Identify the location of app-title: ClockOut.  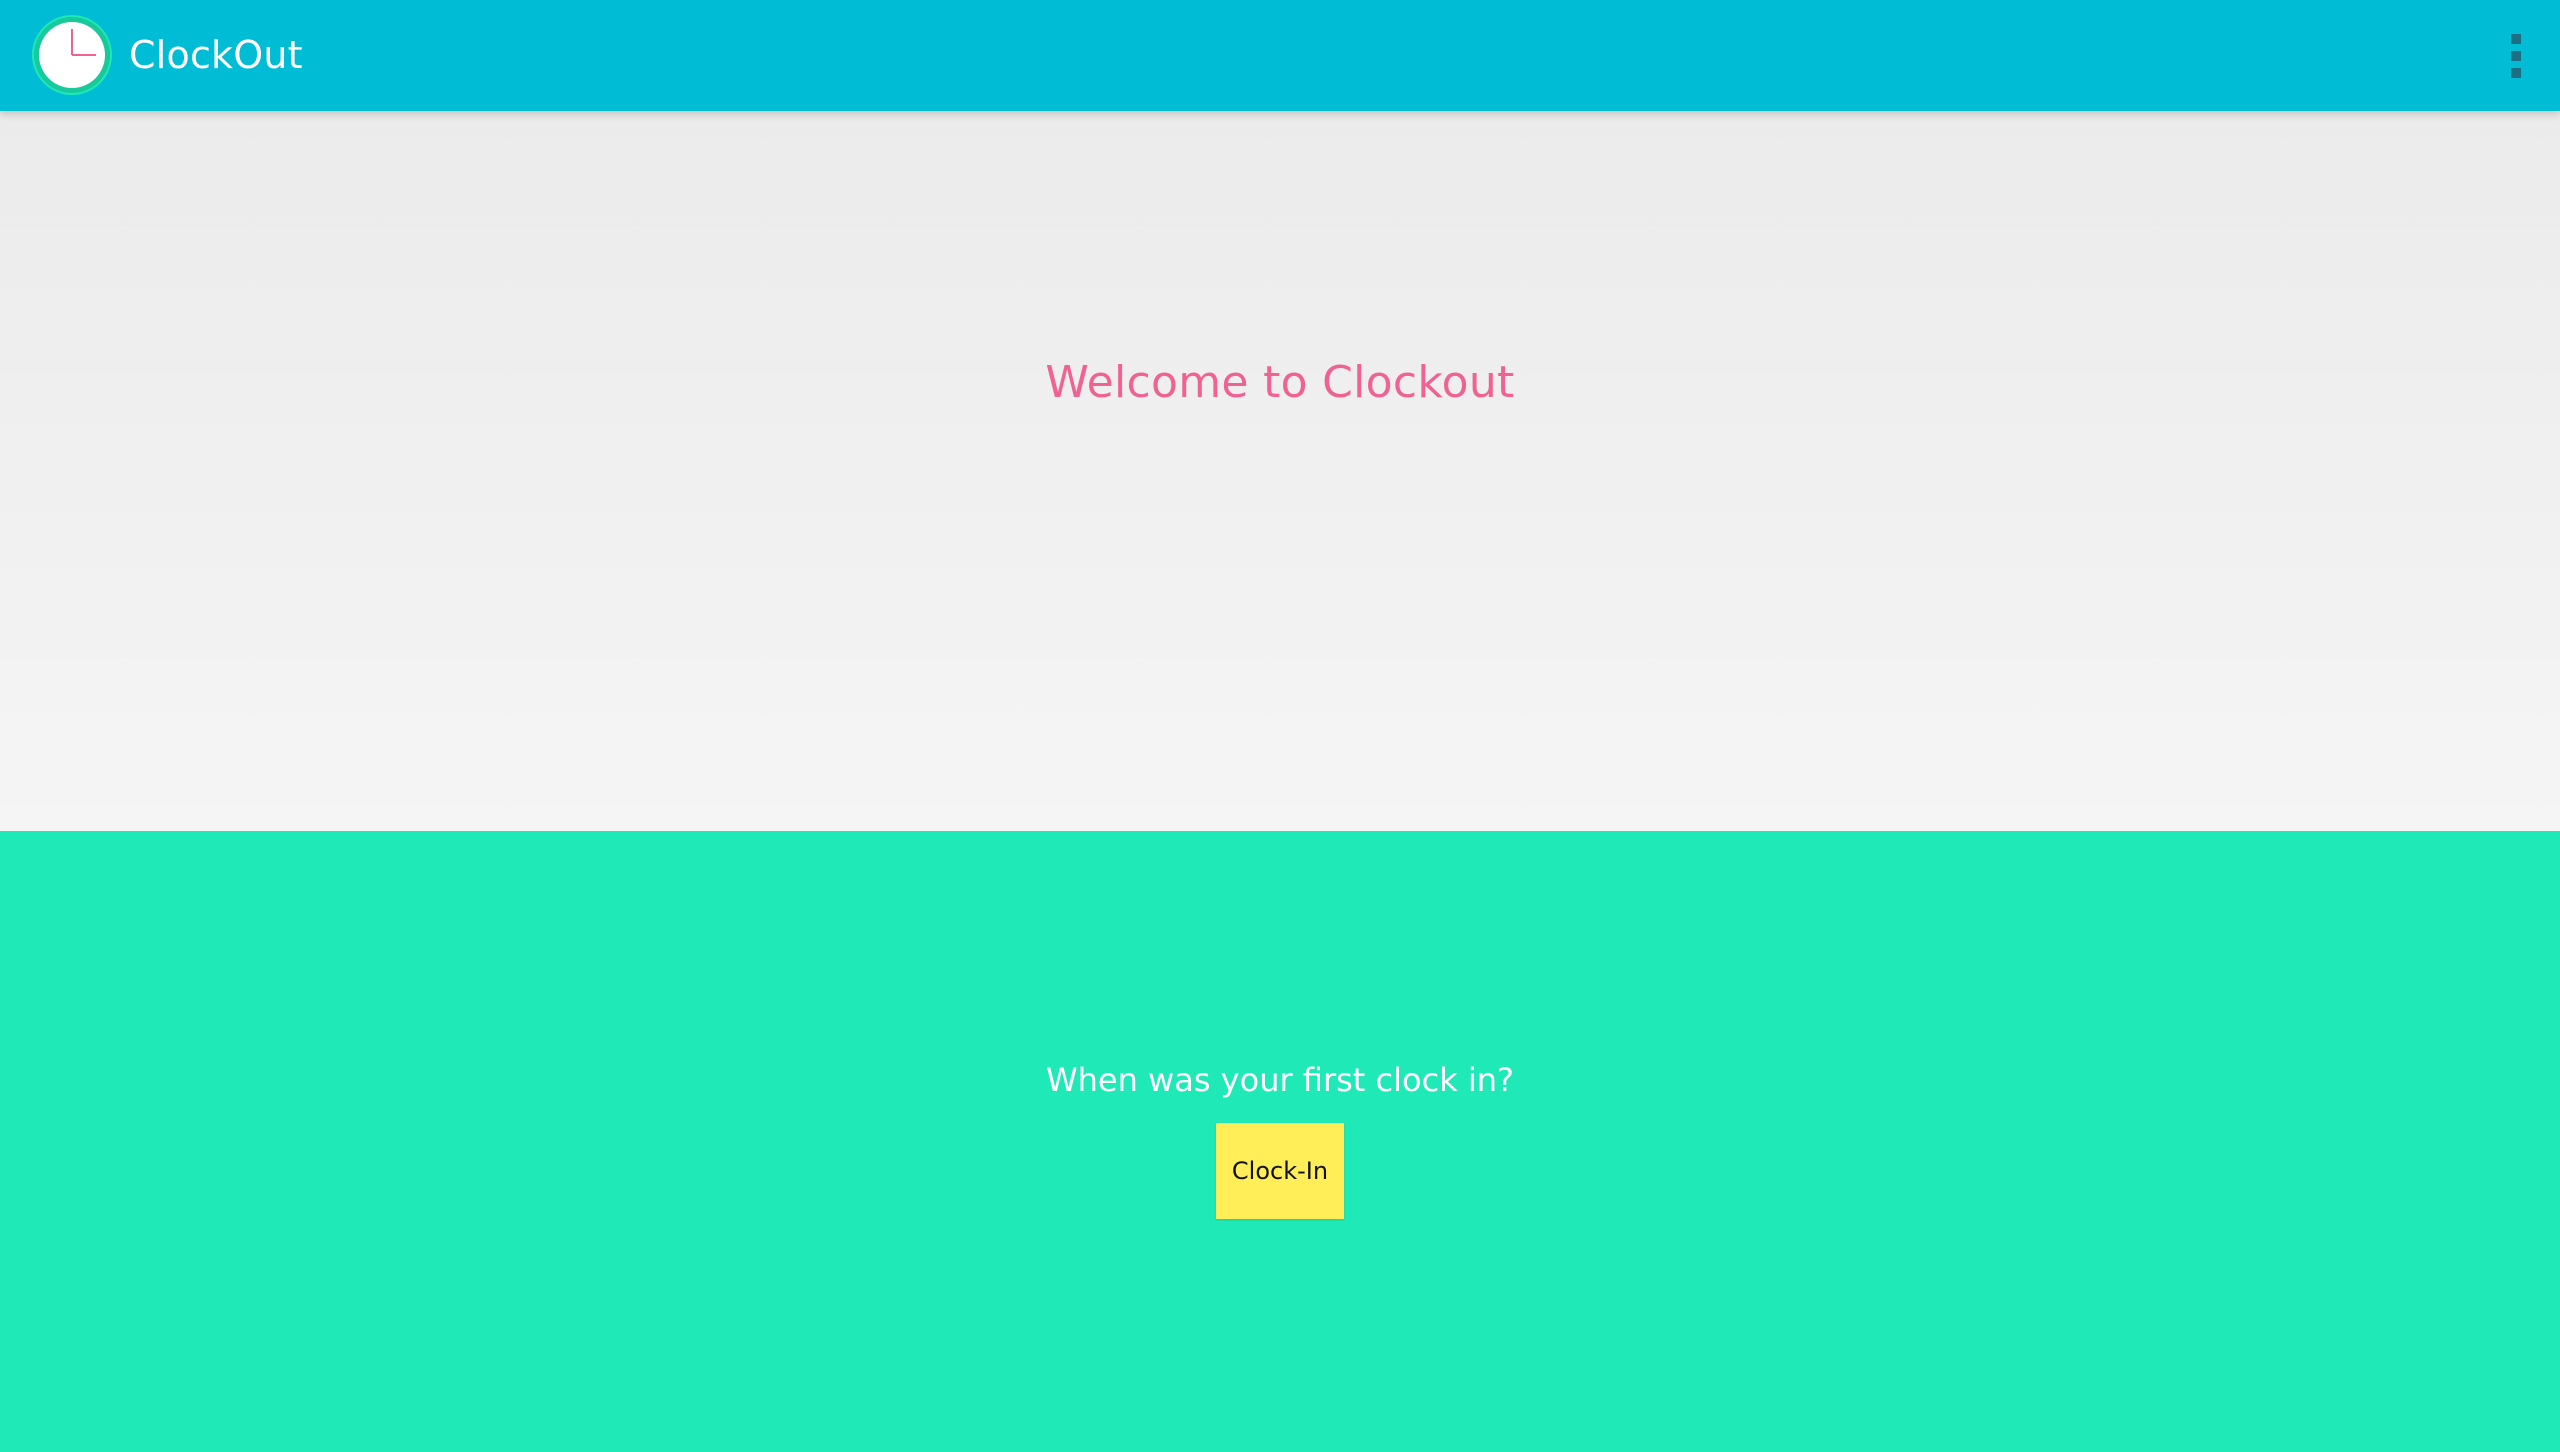
(216, 55).